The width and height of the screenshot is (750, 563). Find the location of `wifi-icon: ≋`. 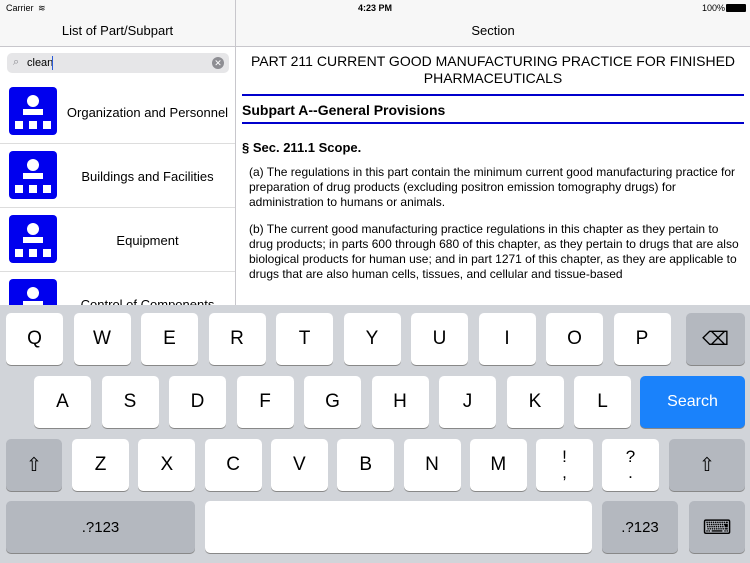

wifi-icon: ≋ is located at coordinates (42, 8).